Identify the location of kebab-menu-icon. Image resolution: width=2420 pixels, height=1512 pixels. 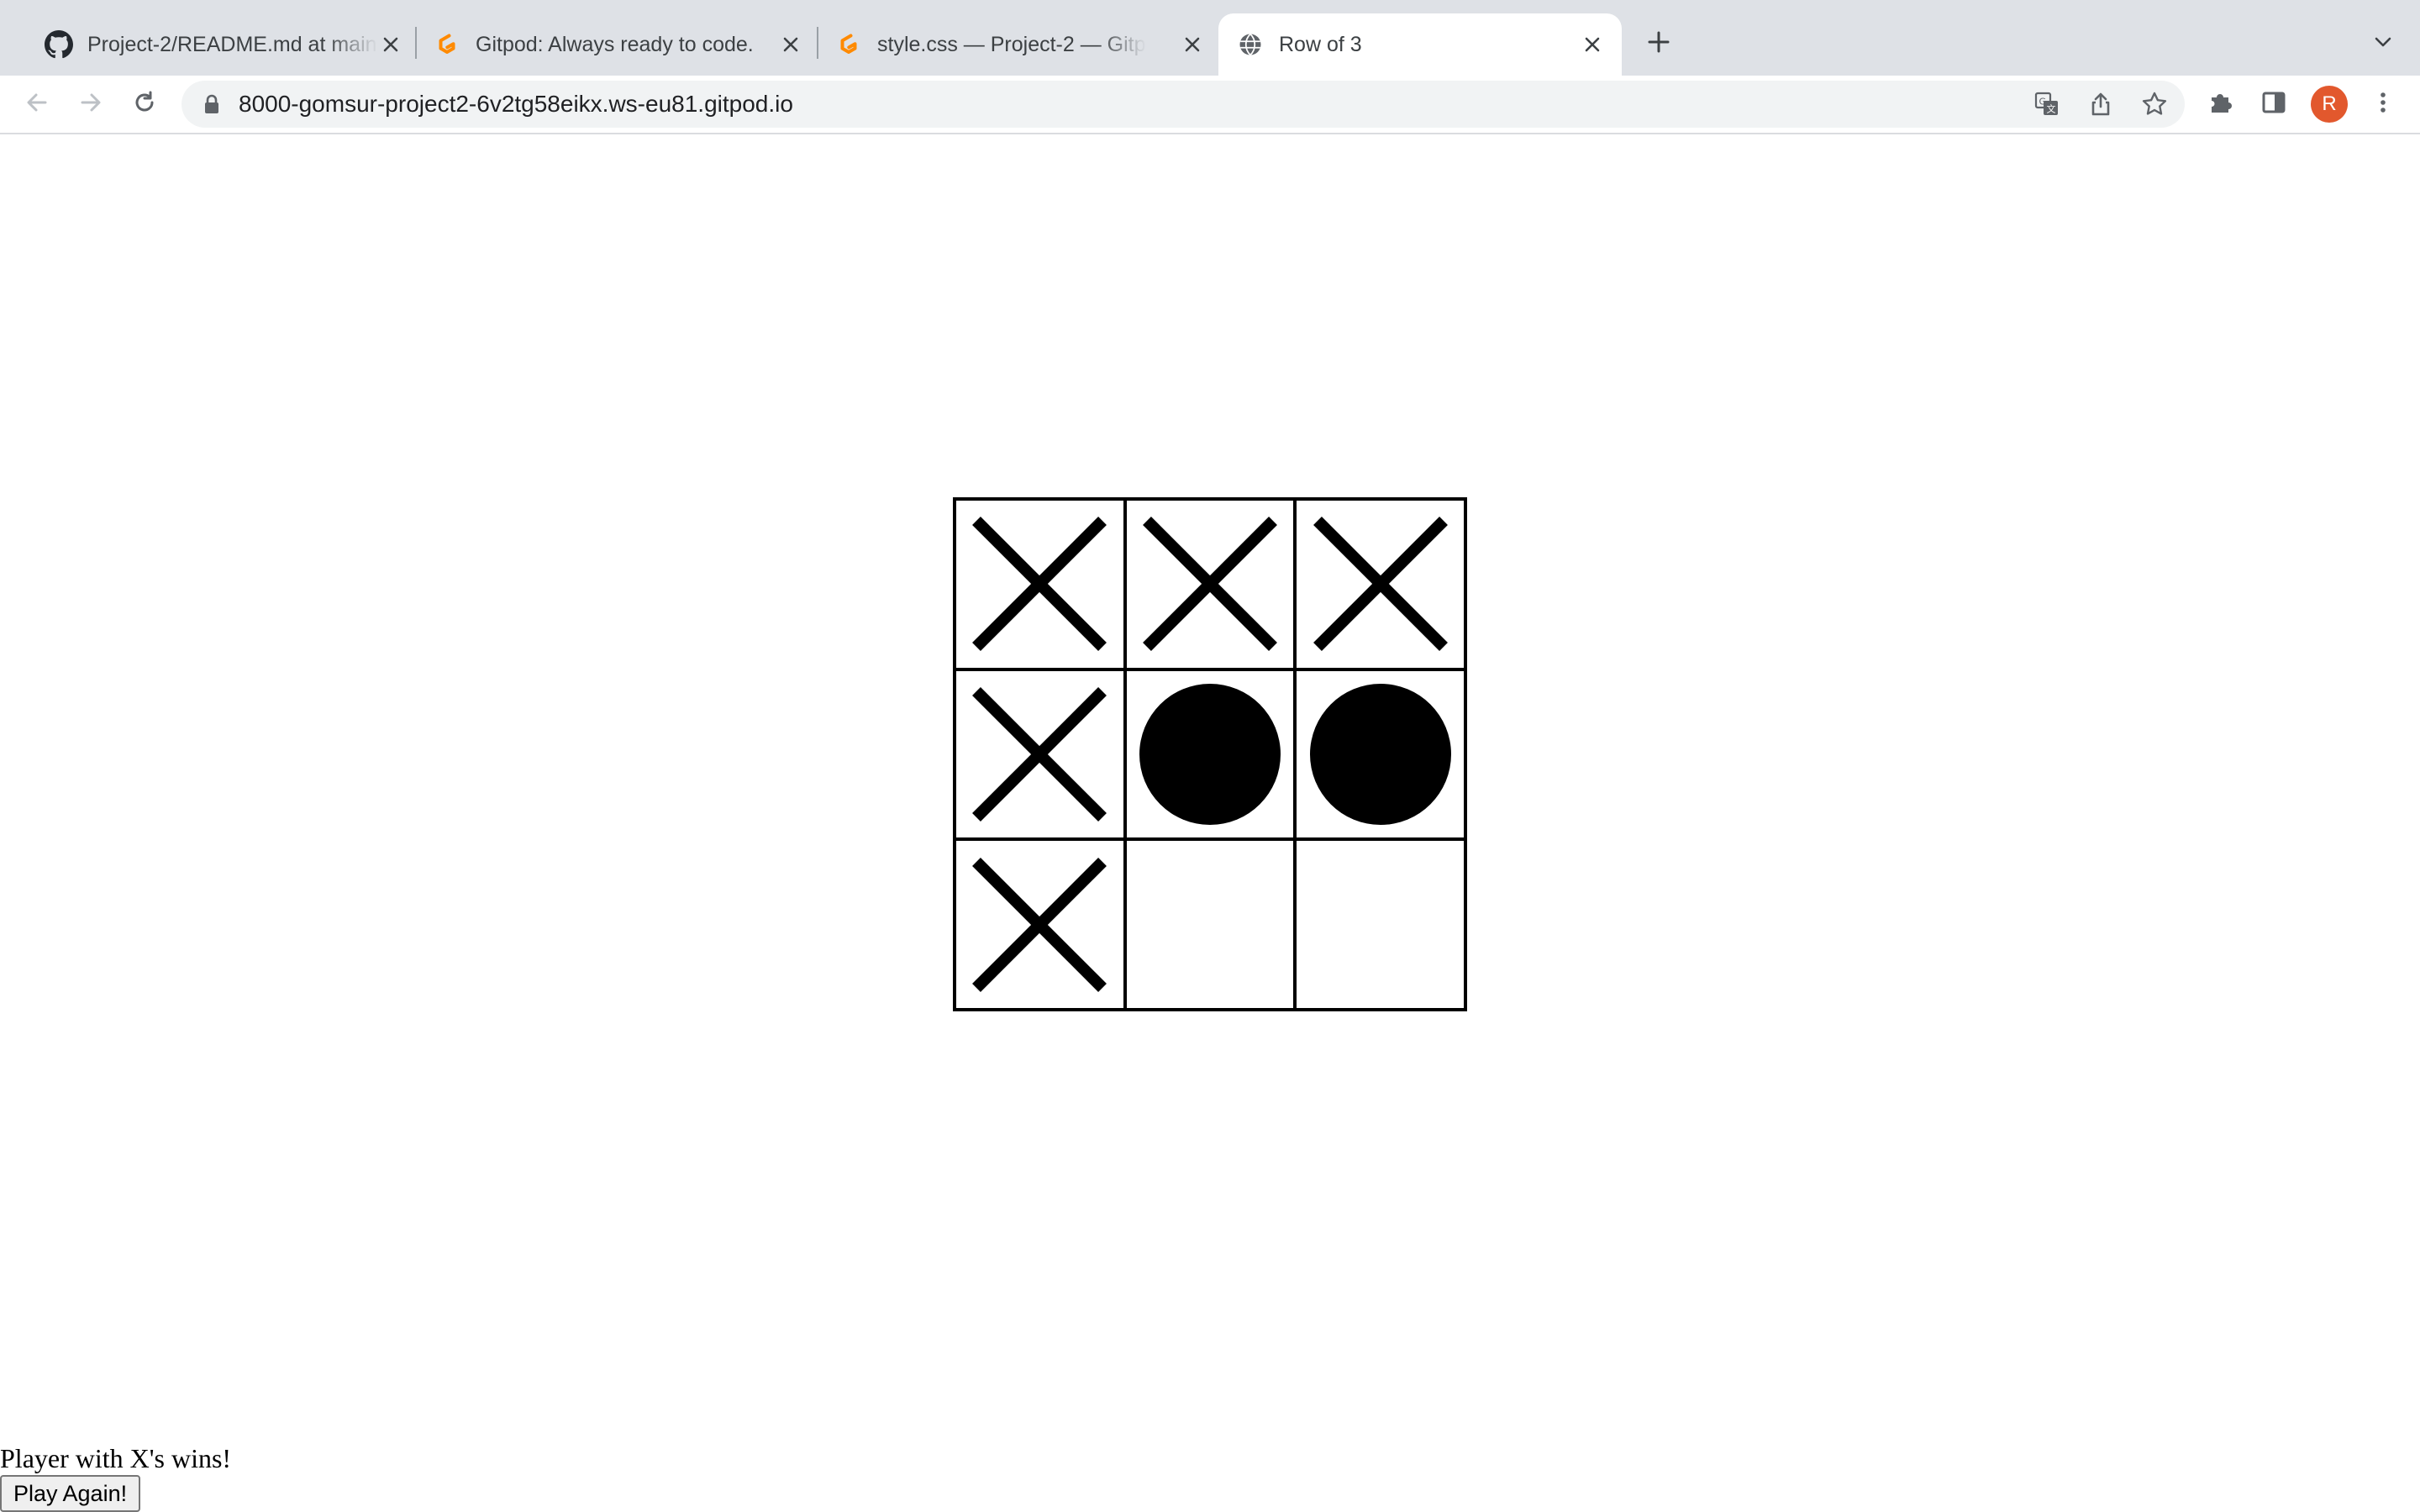
(2383, 104).